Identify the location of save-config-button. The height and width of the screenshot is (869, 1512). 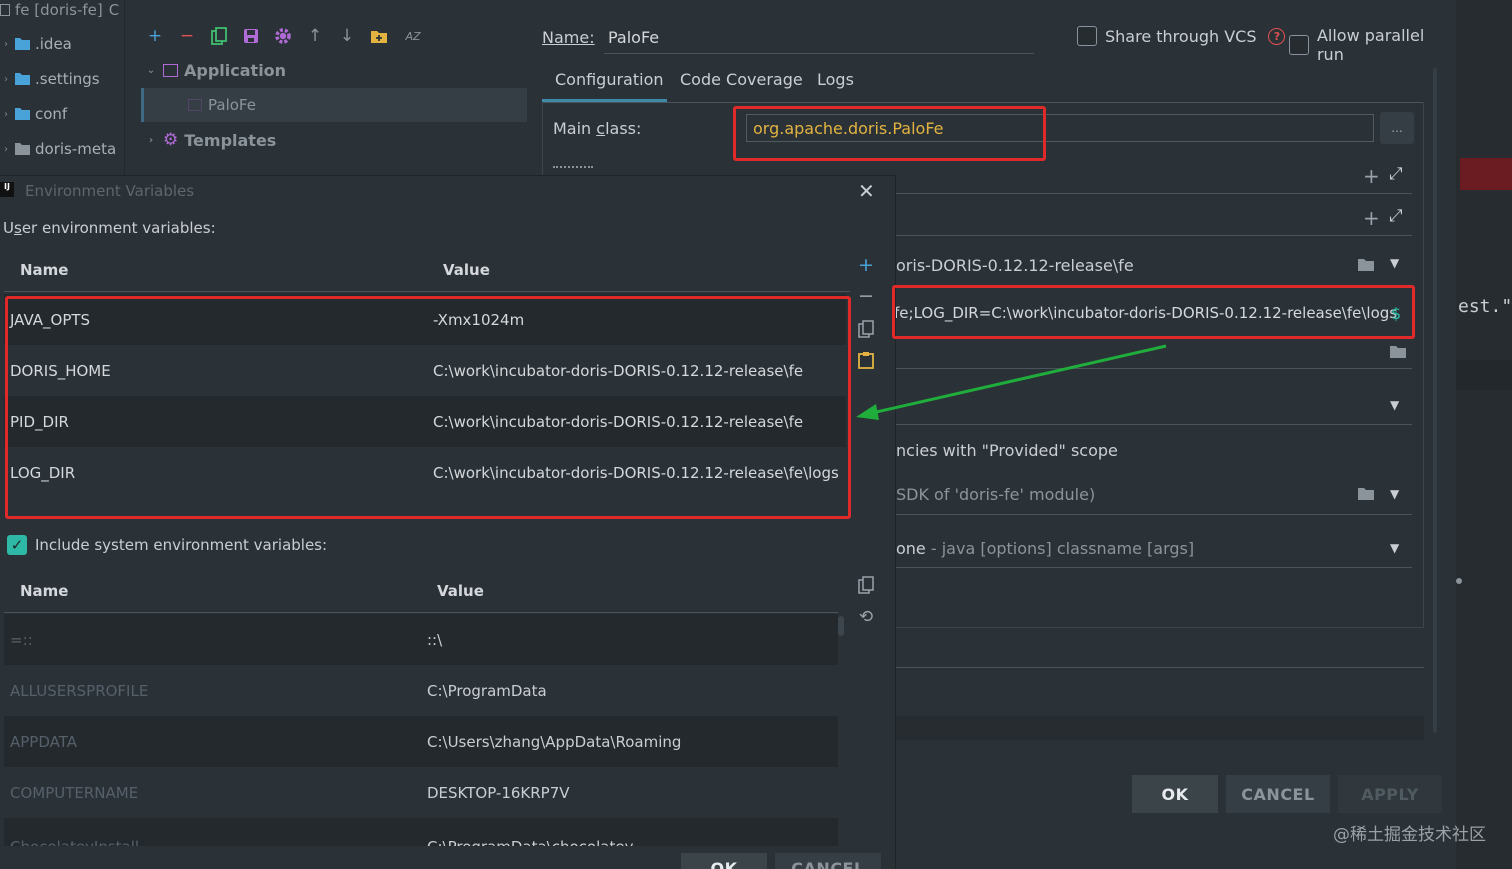
(251, 36).